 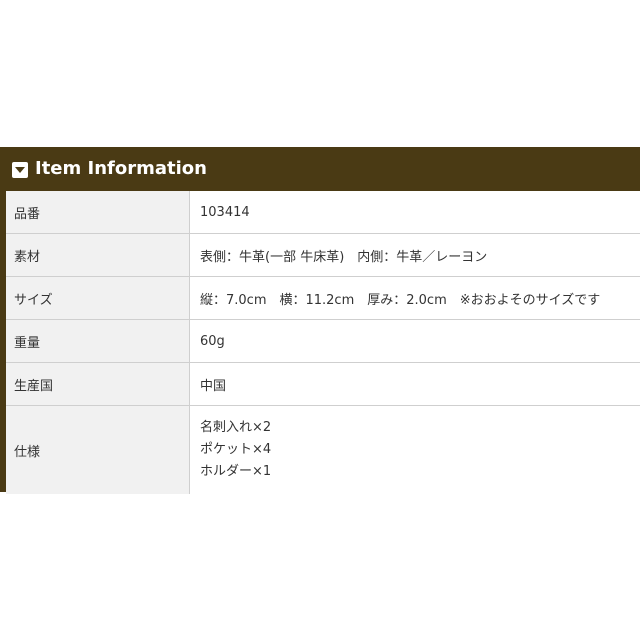 I want to click on row-value-weight: 60g, so click(x=212, y=341).